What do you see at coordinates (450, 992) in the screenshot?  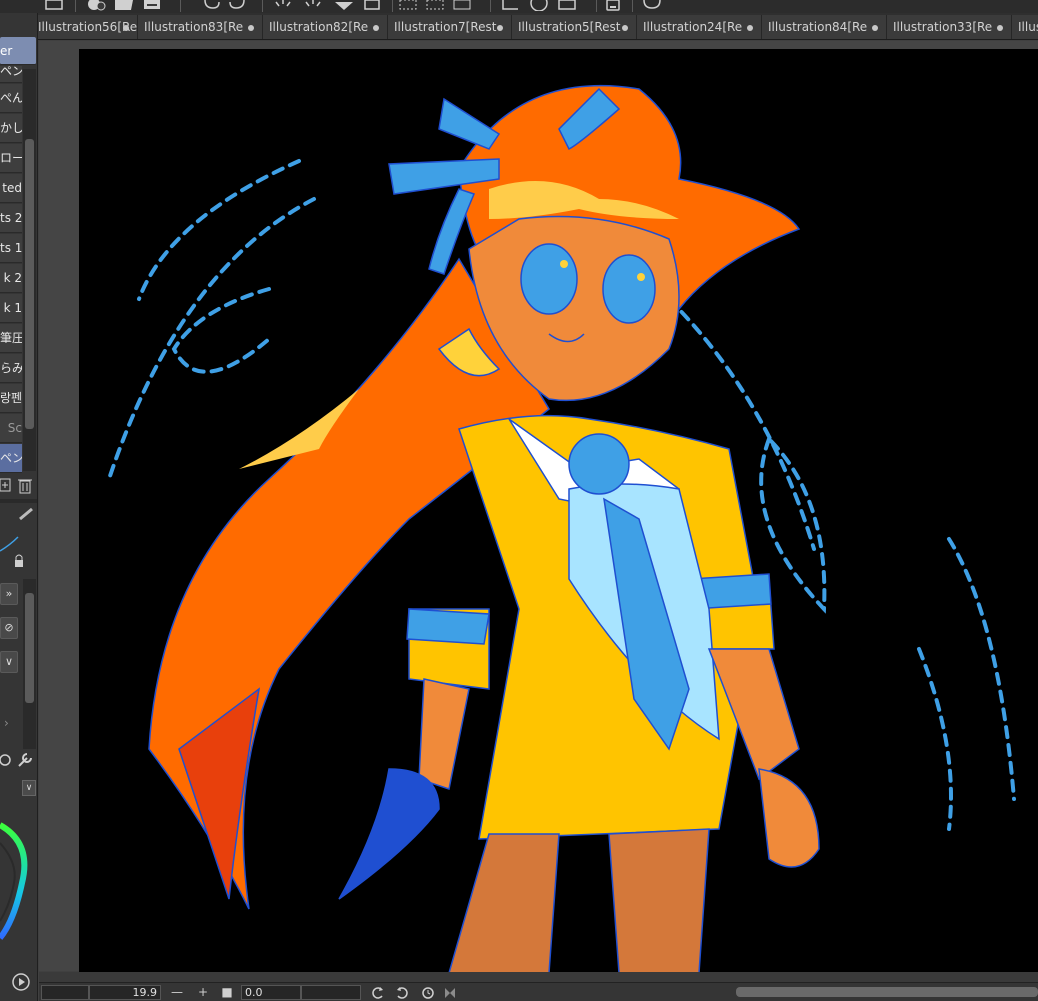 I see `flip-icon` at bounding box center [450, 992].